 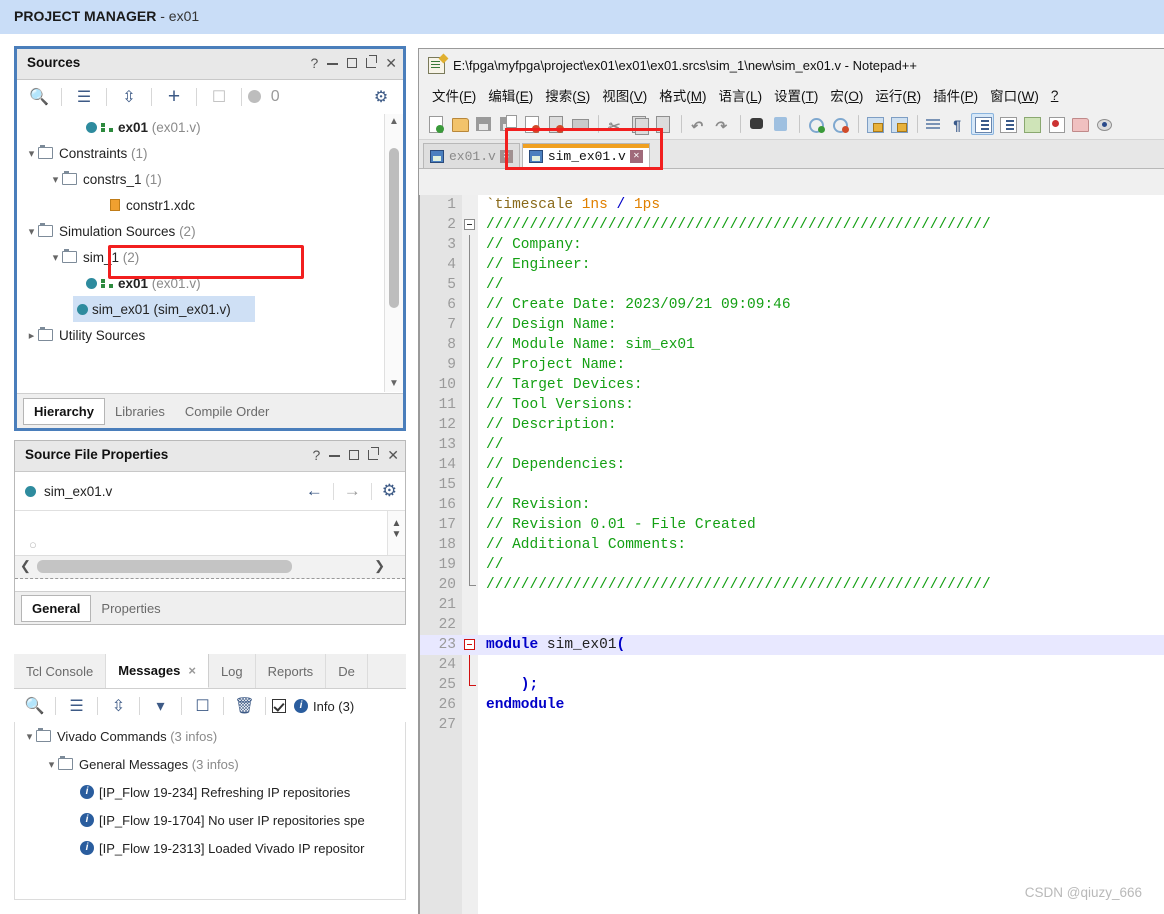 I want to click on macro-record-icon, so click(x=1055, y=124).